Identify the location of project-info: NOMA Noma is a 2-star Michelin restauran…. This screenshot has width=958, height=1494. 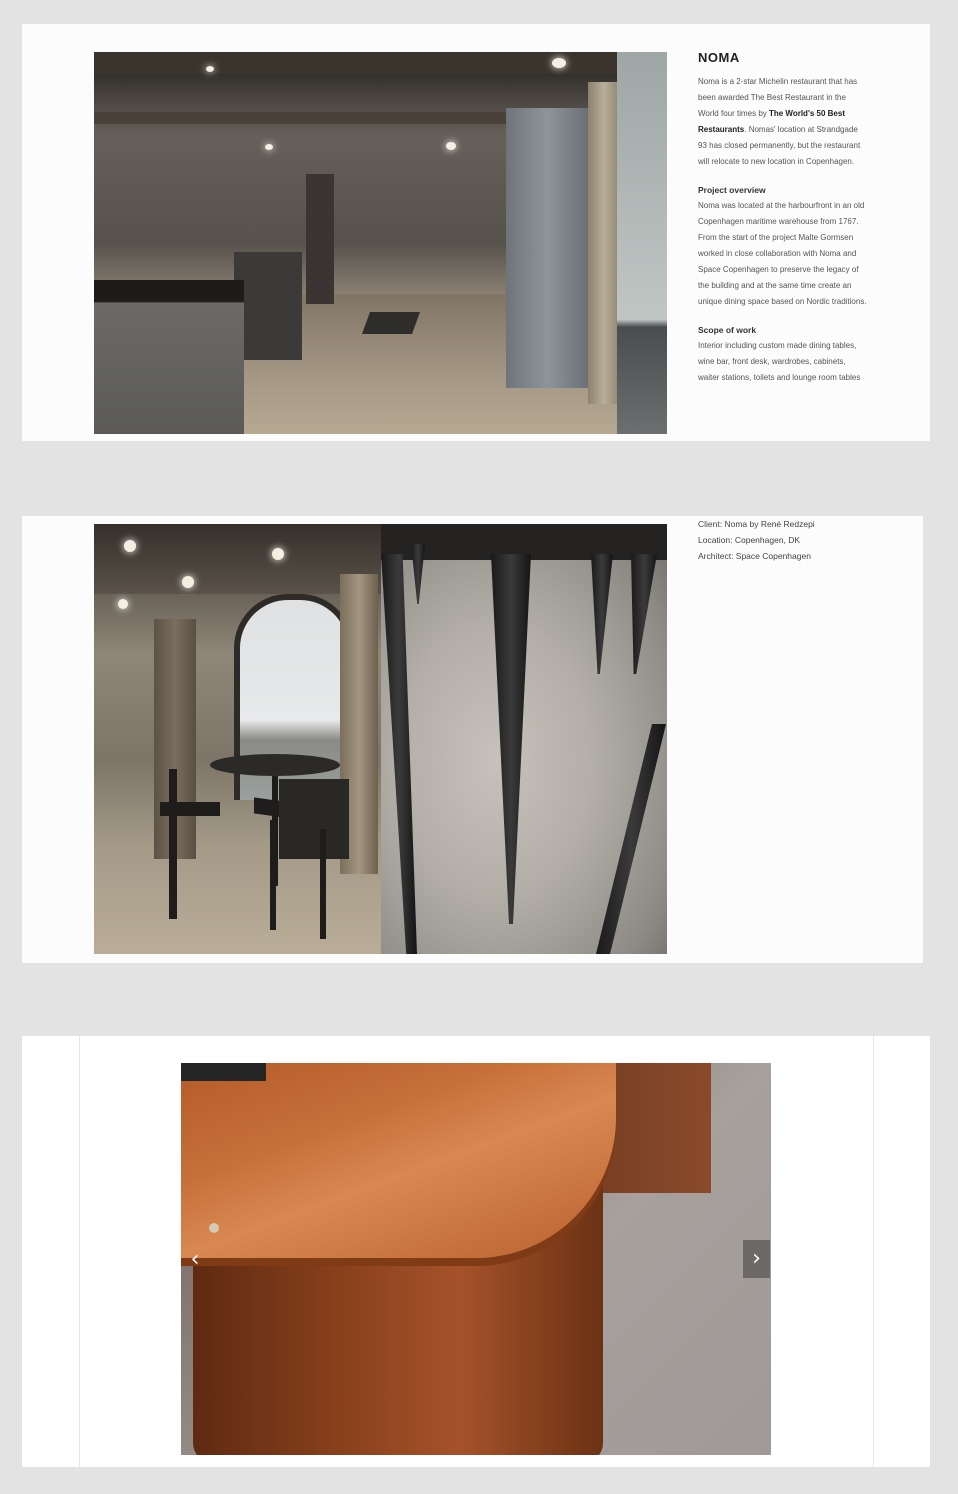
(783, 218).